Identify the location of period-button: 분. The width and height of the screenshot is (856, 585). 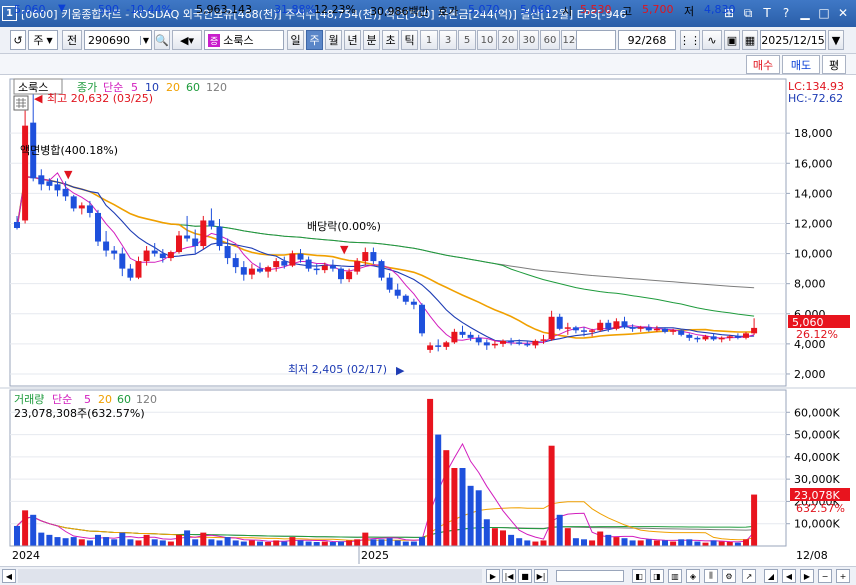
(371, 40).